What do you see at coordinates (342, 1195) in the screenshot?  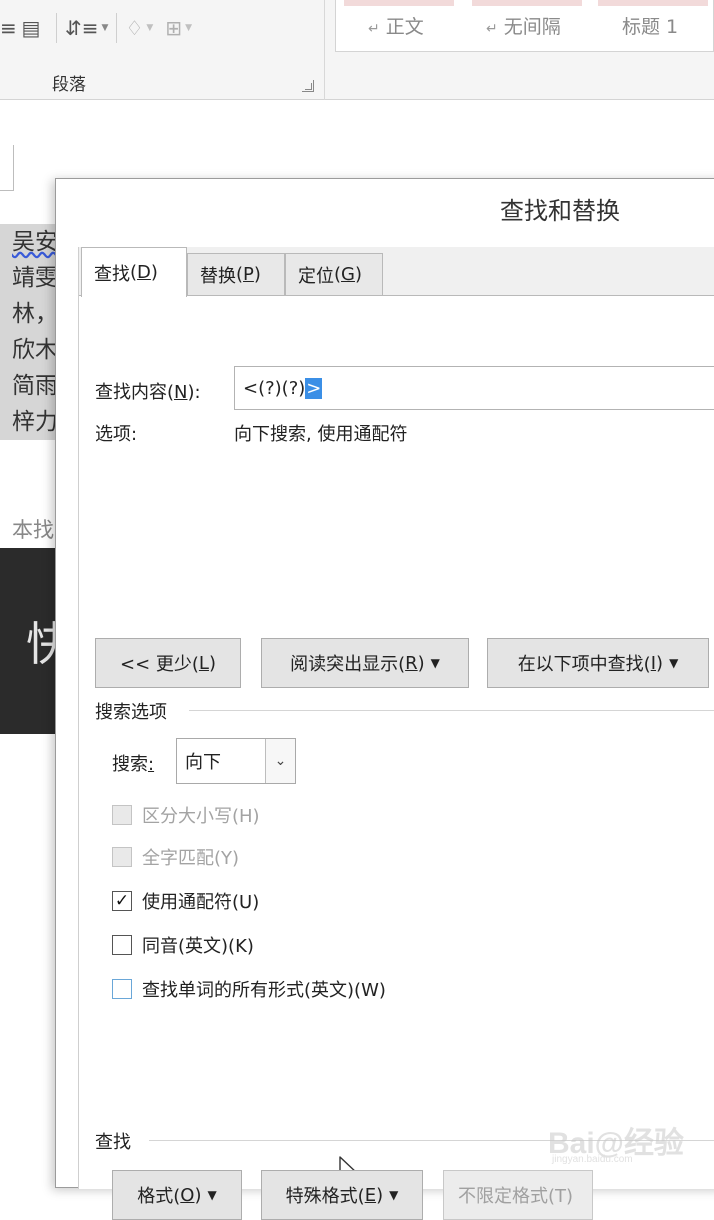 I see `special-button: 特殊格式(E) ▼` at bounding box center [342, 1195].